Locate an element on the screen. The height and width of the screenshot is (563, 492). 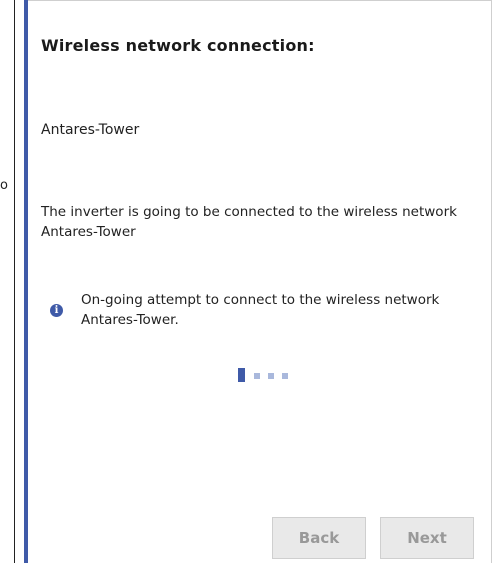
loading-indicator is located at coordinates (268, 375).